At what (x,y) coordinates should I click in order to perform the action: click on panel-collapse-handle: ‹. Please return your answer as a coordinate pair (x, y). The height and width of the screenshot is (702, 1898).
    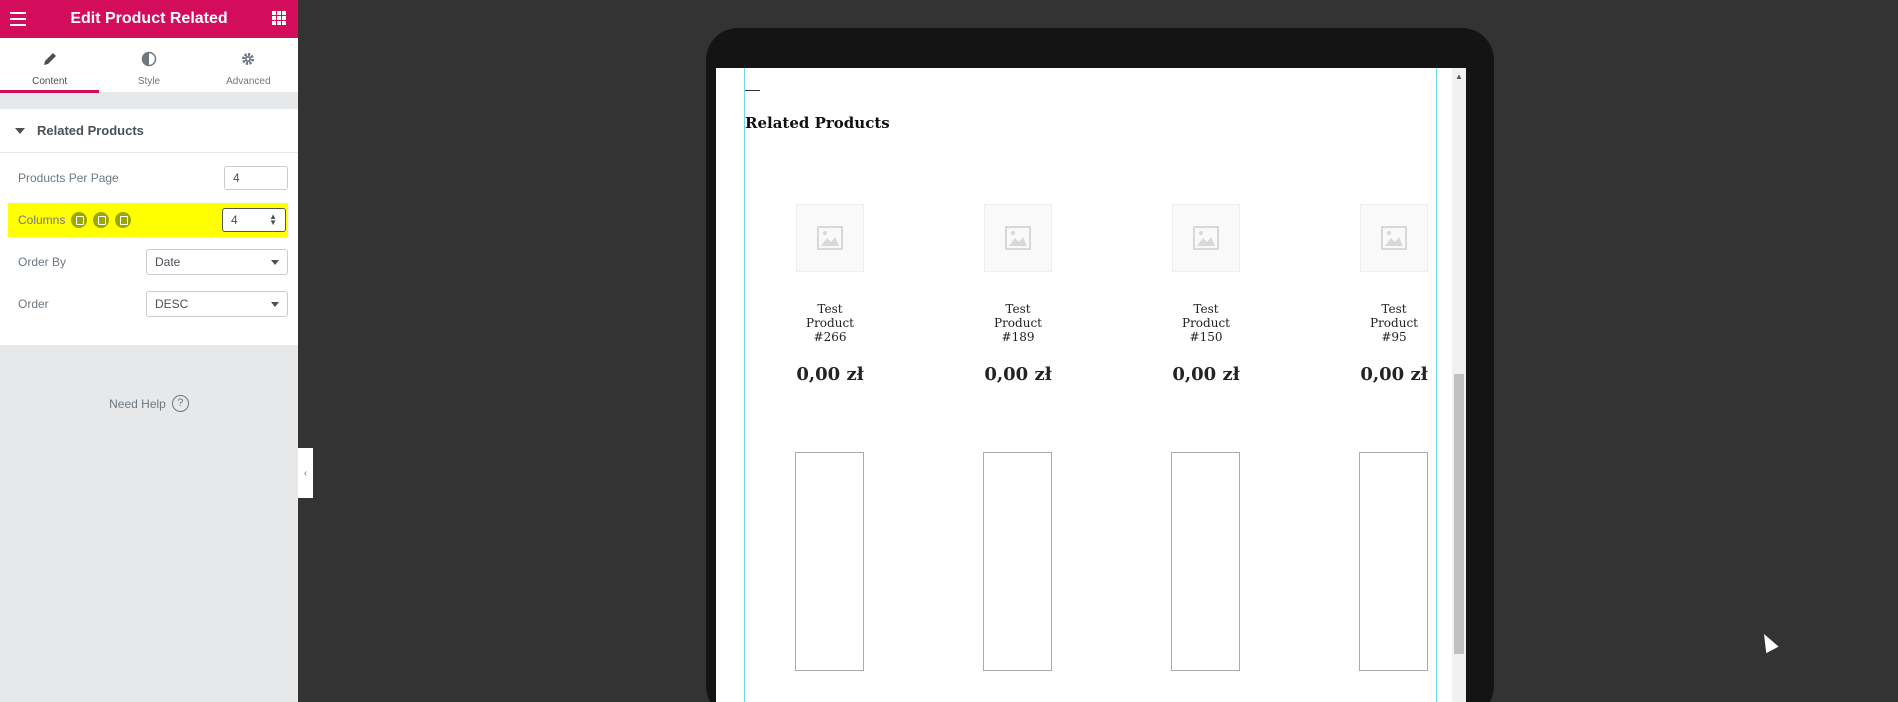
    Looking at the image, I should click on (305, 473).